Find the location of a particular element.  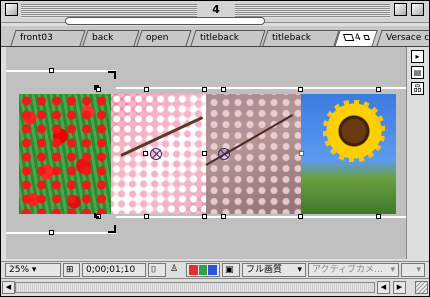

resolution-dropdown: フル画質 ▾ is located at coordinates (274, 270).